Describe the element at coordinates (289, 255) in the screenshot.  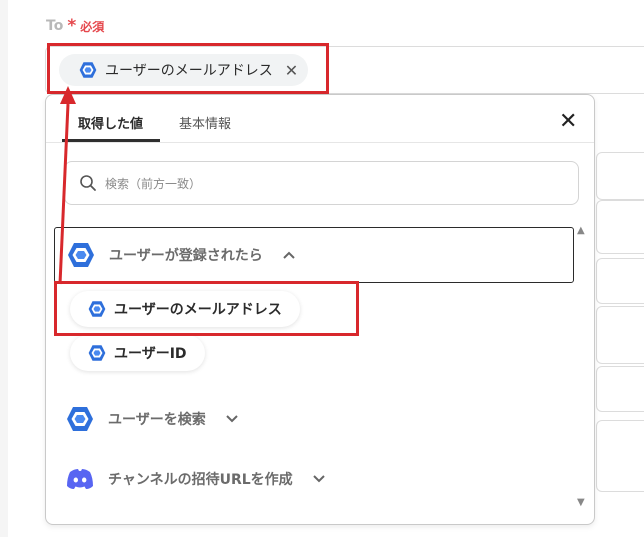
I see `chevron-up-icon` at that location.